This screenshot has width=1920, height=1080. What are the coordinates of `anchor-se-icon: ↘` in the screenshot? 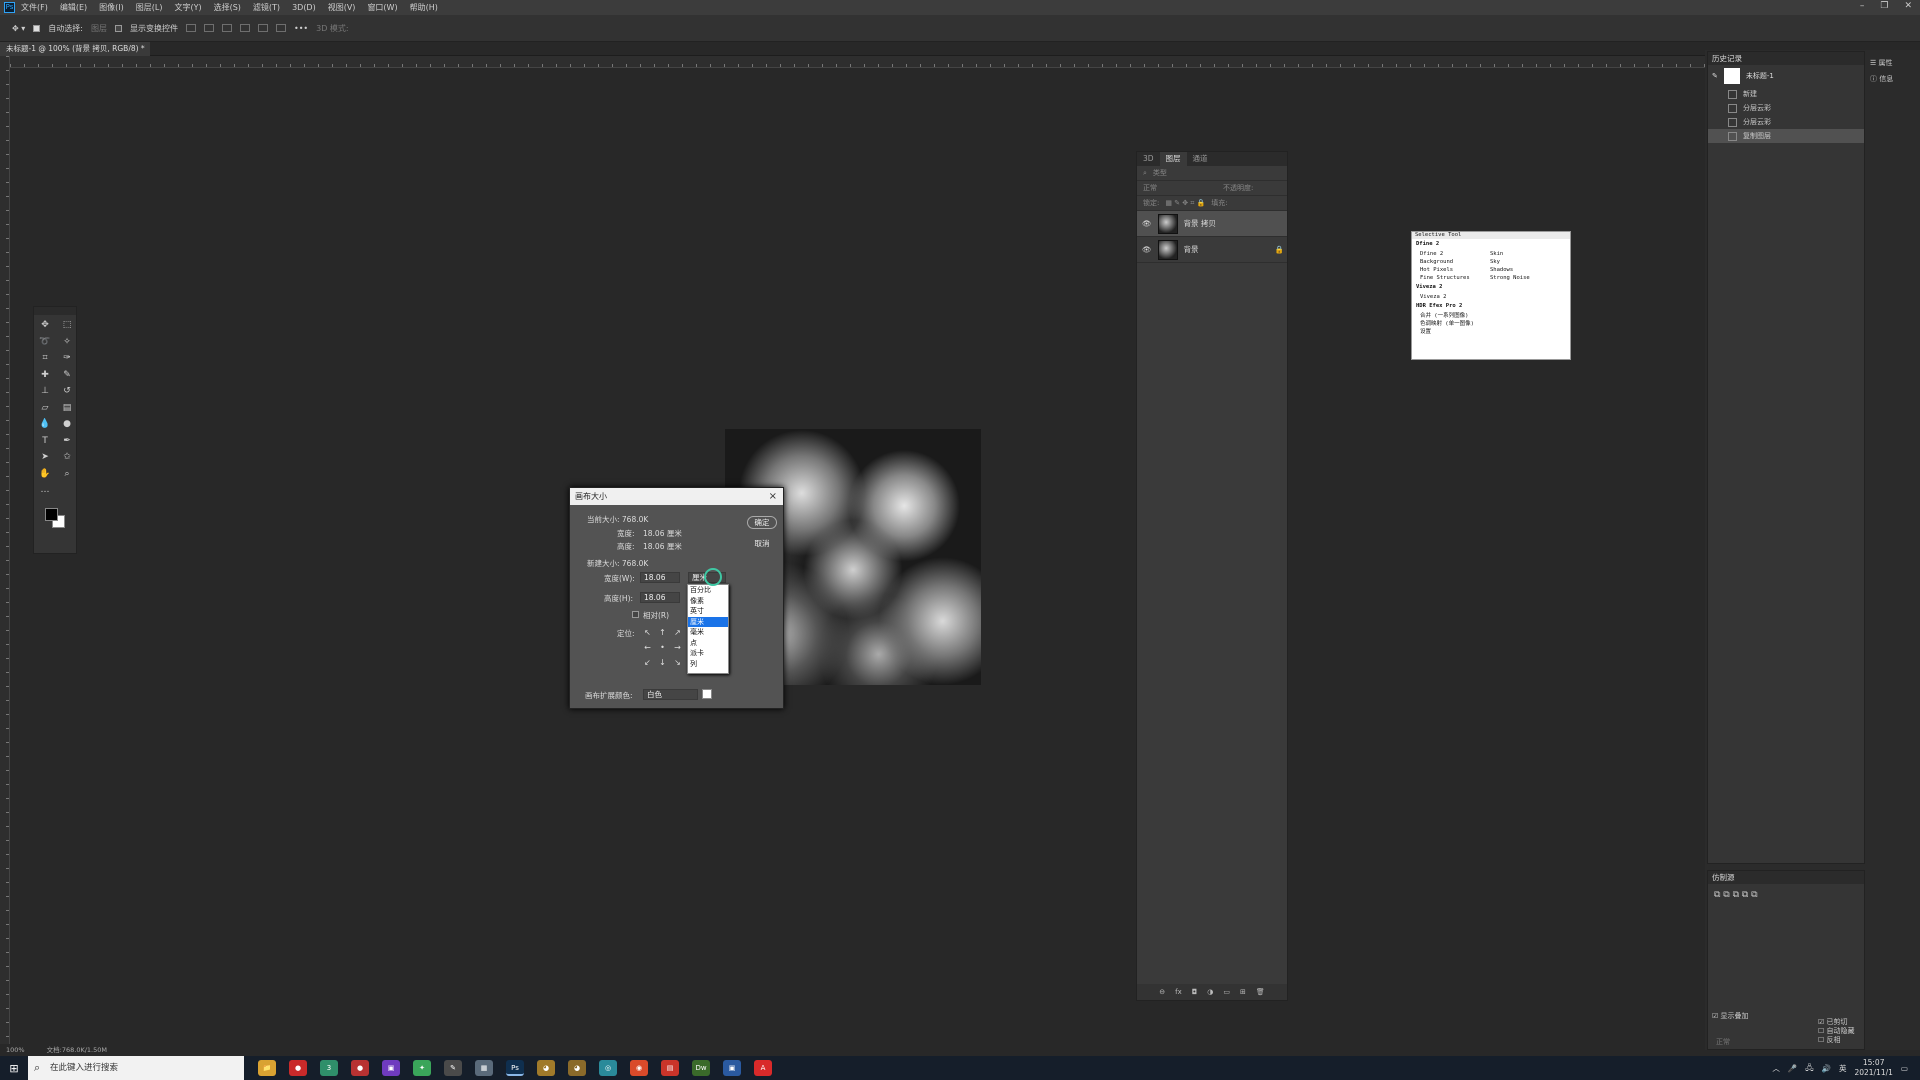 It's located at (677, 662).